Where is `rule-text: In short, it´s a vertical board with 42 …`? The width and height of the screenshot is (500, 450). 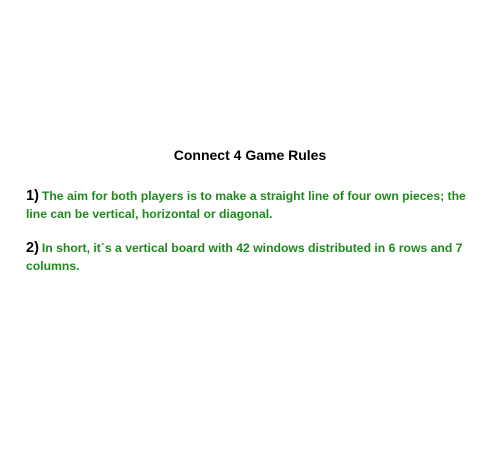
rule-text: In short, it´s a vertical board with 42 … is located at coordinates (244, 257).